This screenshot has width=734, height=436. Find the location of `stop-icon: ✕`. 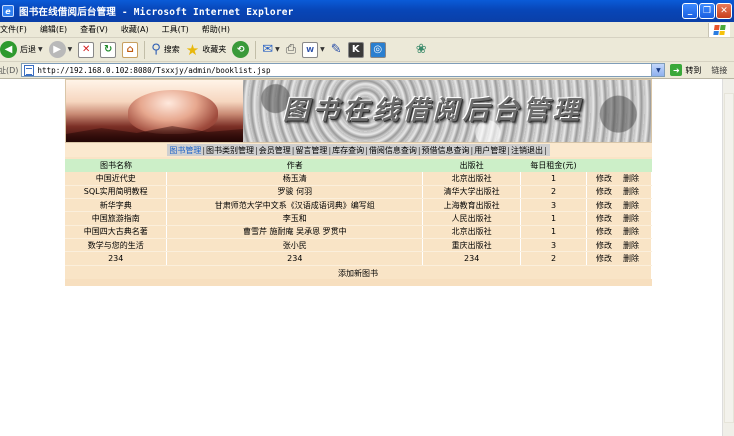

stop-icon: ✕ is located at coordinates (86, 49).